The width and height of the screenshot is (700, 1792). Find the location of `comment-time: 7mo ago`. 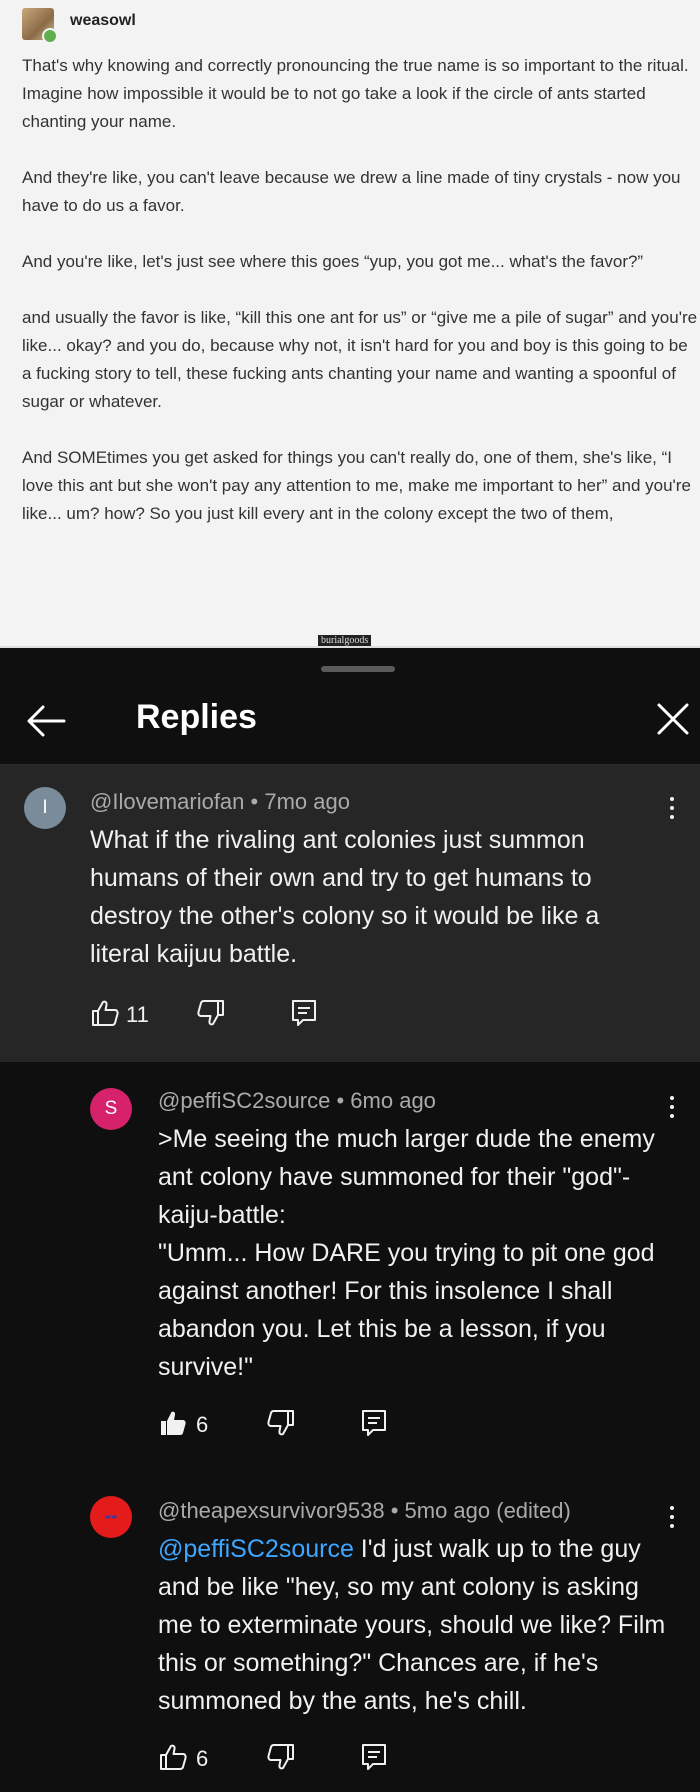

comment-time: 7mo ago is located at coordinates (307, 801).